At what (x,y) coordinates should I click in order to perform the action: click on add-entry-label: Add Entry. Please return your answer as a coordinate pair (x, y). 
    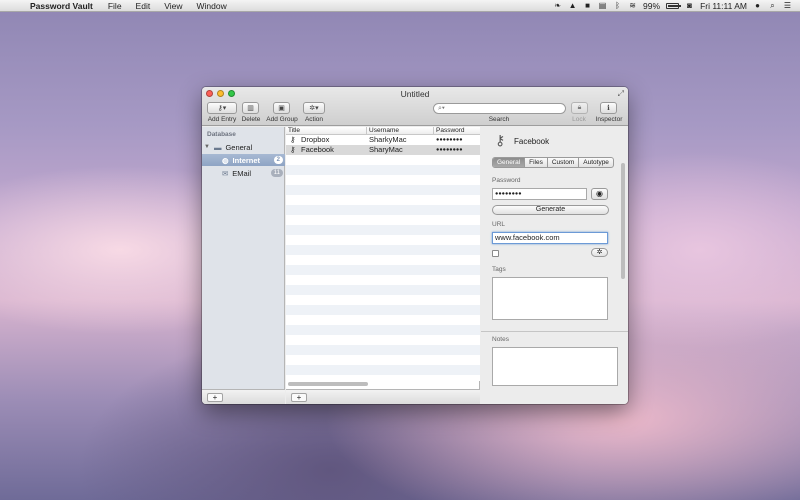
    Looking at the image, I should click on (222, 119).